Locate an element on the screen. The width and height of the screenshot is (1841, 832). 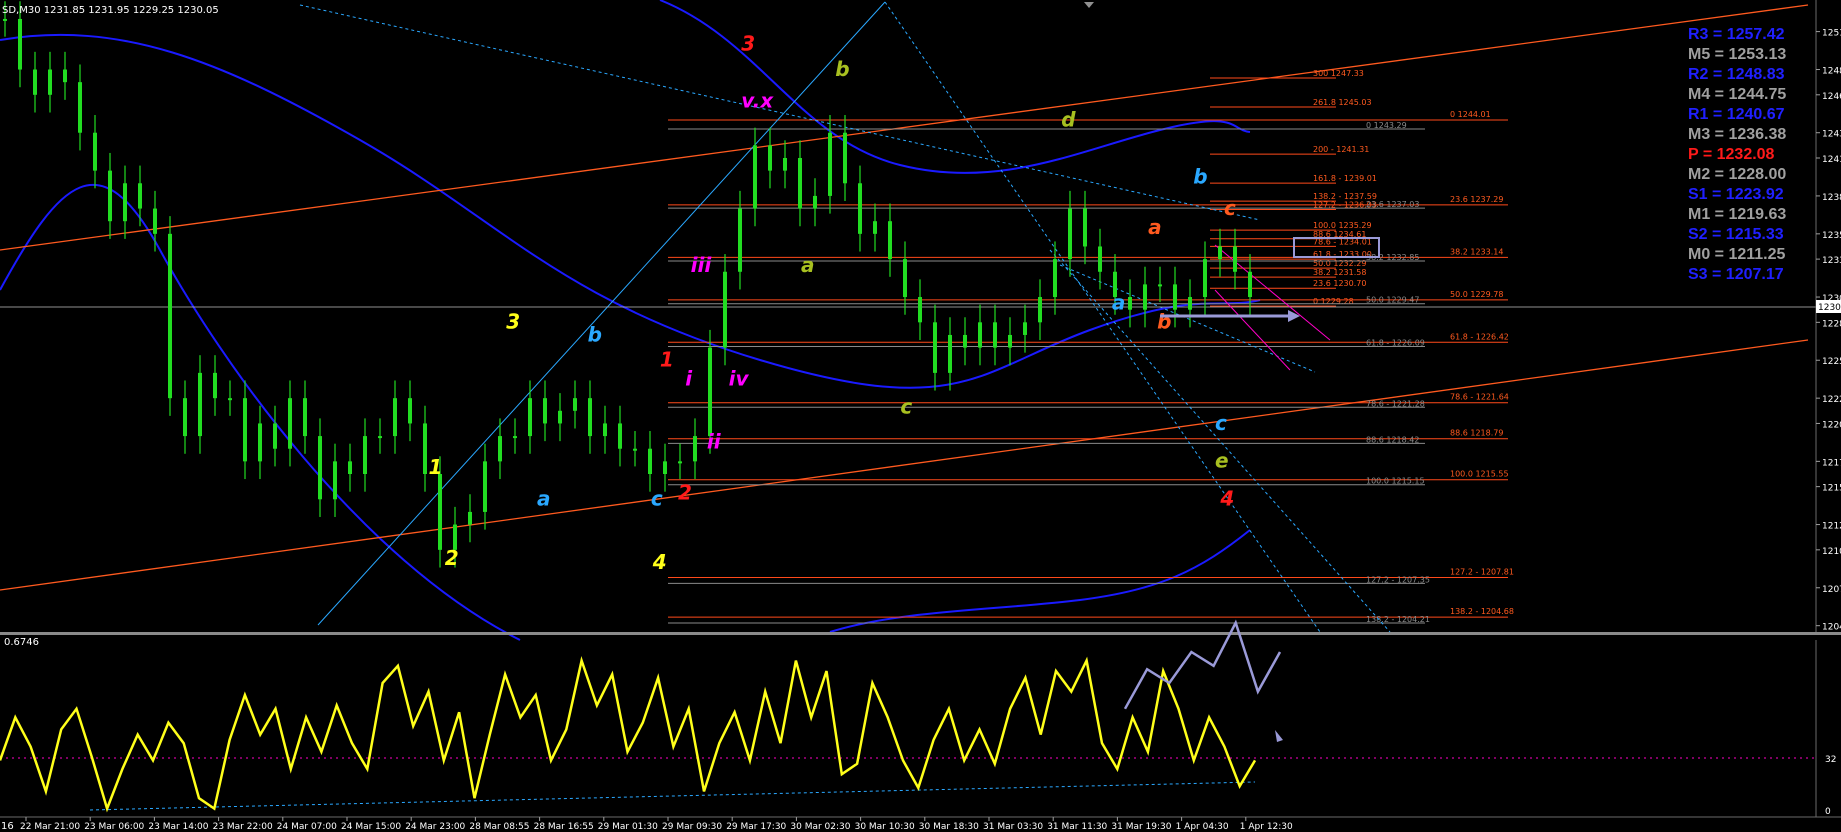
price-tick-label: 1220 is located at coordinates (1831, 425).